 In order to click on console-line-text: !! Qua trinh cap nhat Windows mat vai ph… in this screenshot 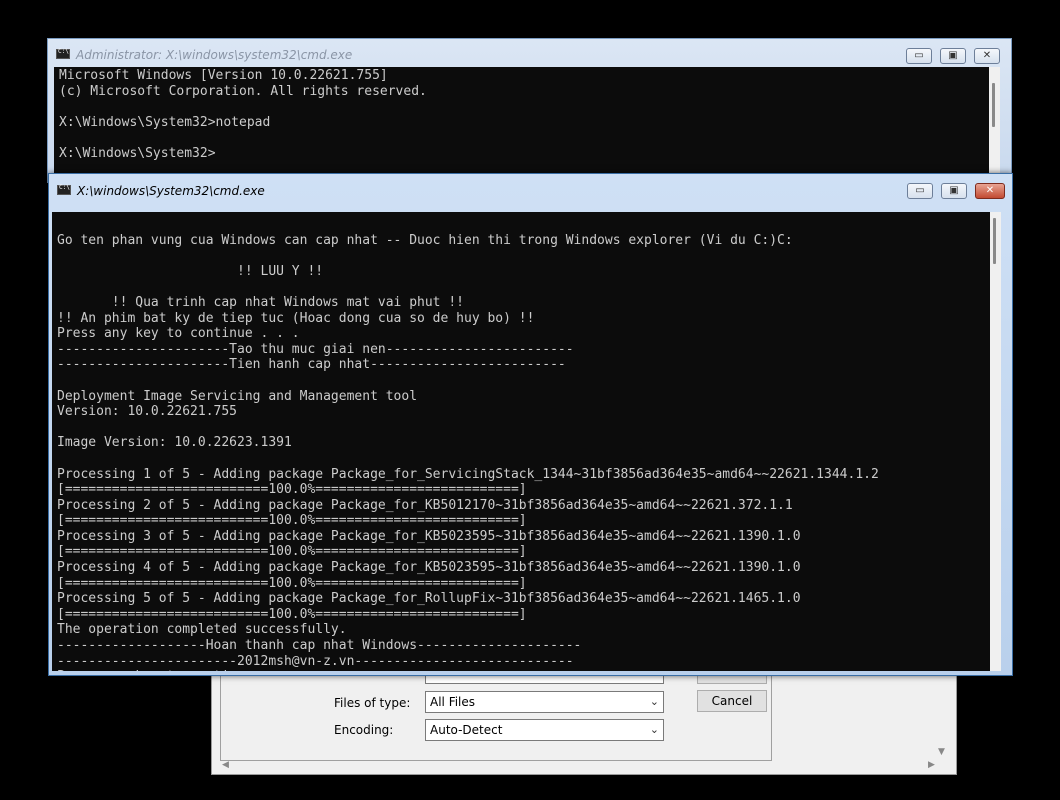, I will do `click(260, 302)`.